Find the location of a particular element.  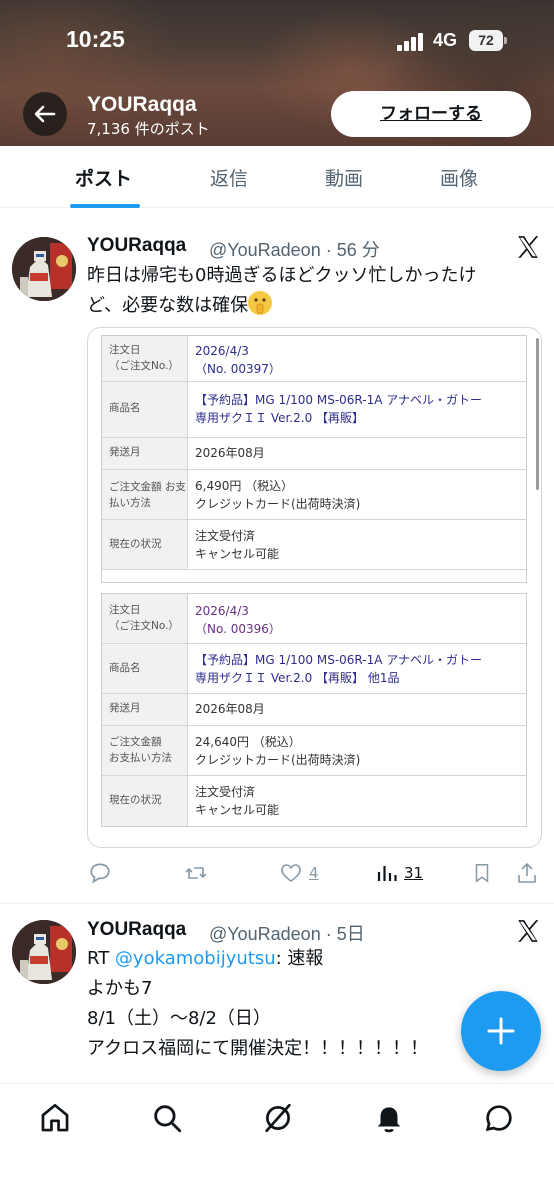

tweet-actions: 4 31 is located at coordinates (314, 873).